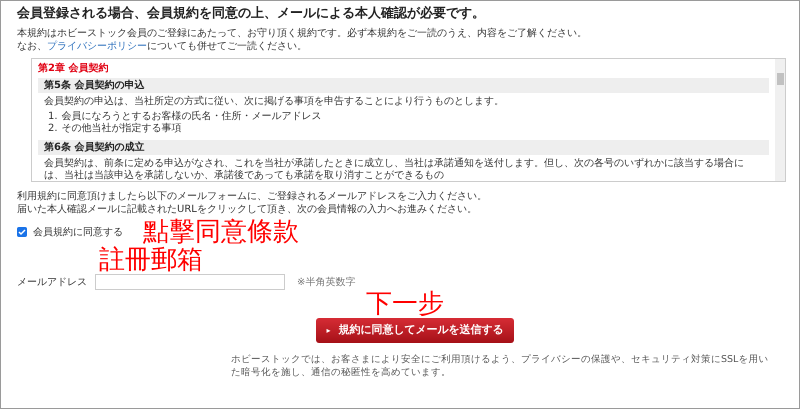  I want to click on list-item-text: その他当社が指定する事項, so click(122, 129).